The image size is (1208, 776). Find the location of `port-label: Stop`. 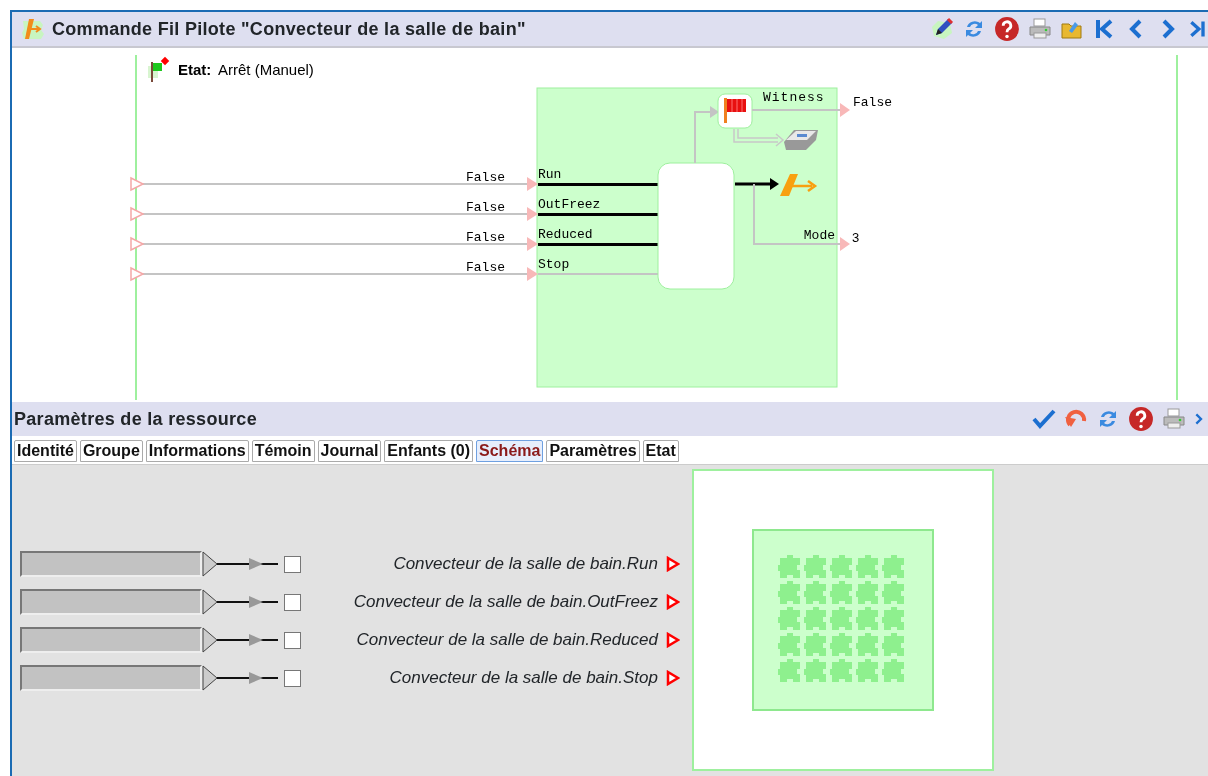

port-label: Stop is located at coordinates (554, 264).